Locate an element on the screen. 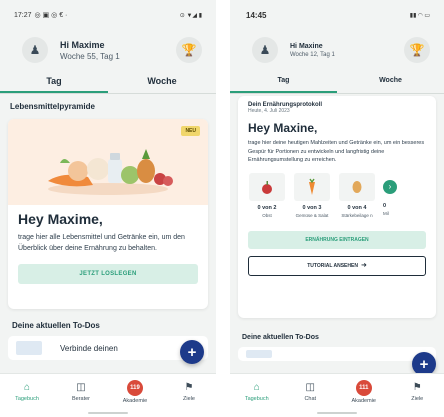 This screenshot has height=417, width=444. status-bar: 14:45 ▮▮ ◠ ▭ is located at coordinates (337, 15).